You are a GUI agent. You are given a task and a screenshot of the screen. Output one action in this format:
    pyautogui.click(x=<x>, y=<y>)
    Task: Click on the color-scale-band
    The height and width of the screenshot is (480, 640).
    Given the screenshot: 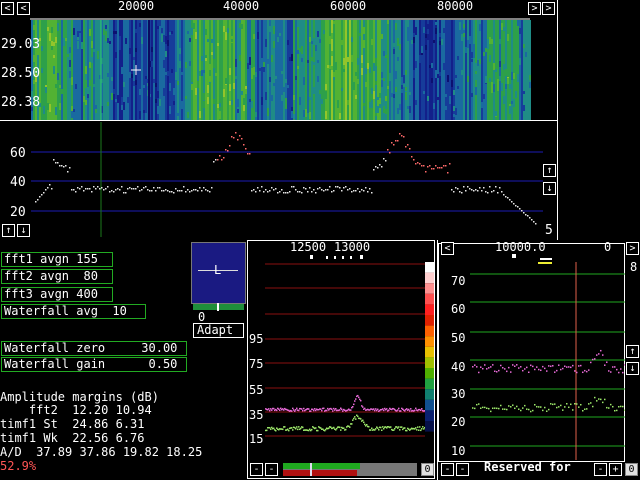 What is the action you would take?
    pyautogui.click(x=429, y=362)
    